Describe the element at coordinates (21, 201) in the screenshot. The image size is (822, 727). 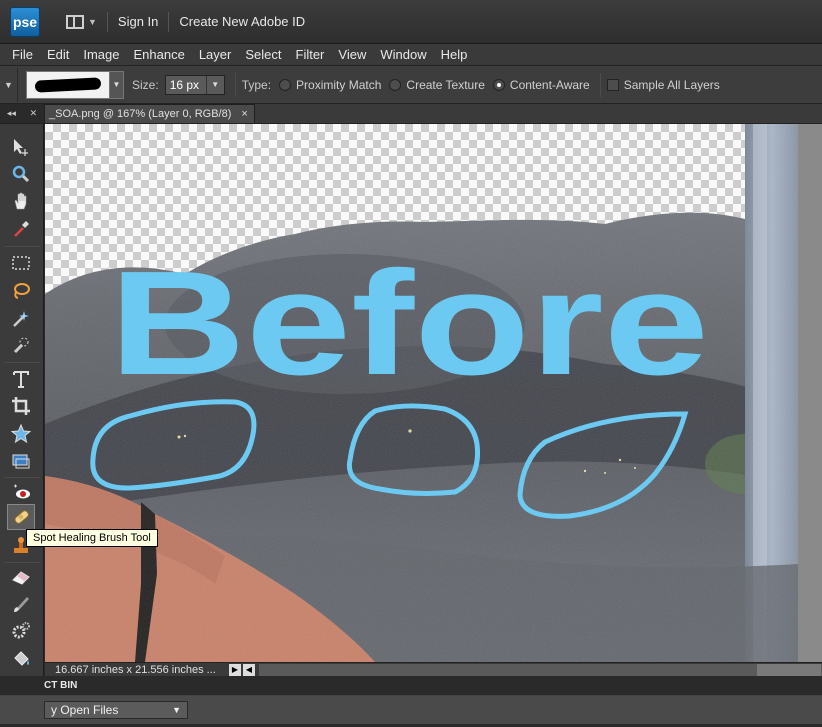
I see `hand-tool` at that location.